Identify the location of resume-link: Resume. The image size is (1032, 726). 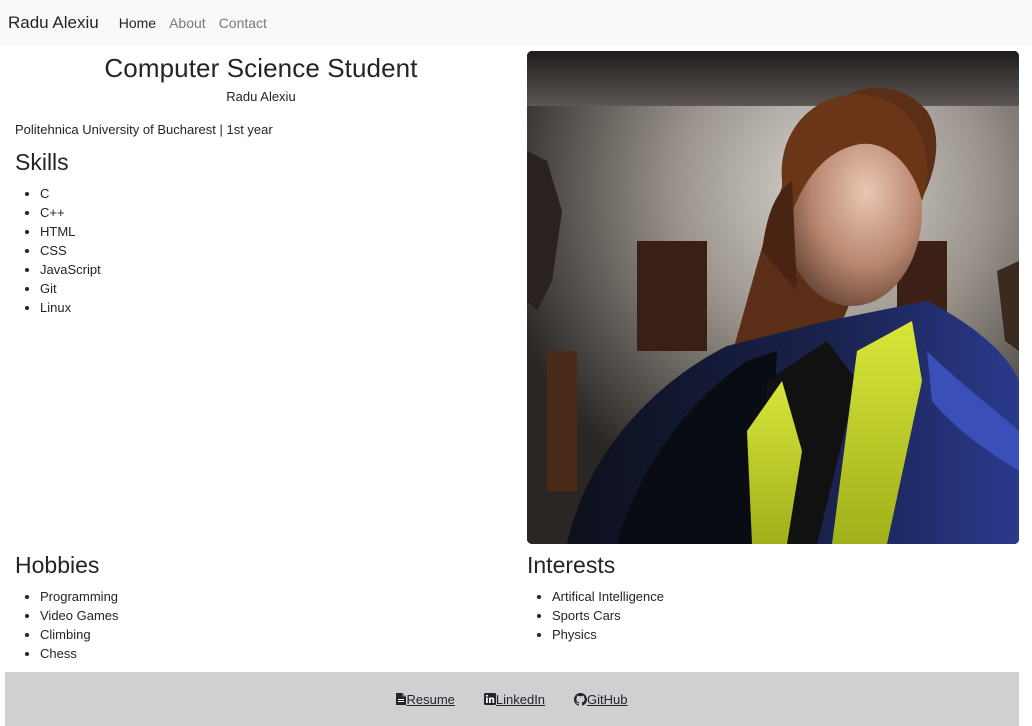
(425, 699).